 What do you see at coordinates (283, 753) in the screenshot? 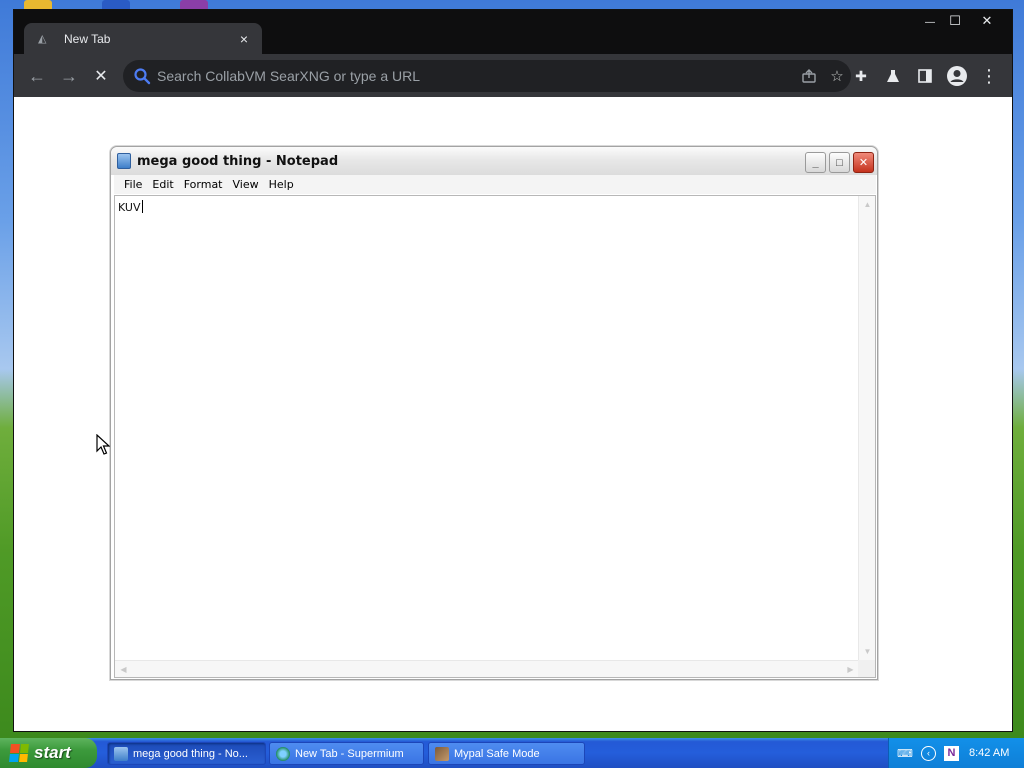
I see `supermium-icon` at bounding box center [283, 753].